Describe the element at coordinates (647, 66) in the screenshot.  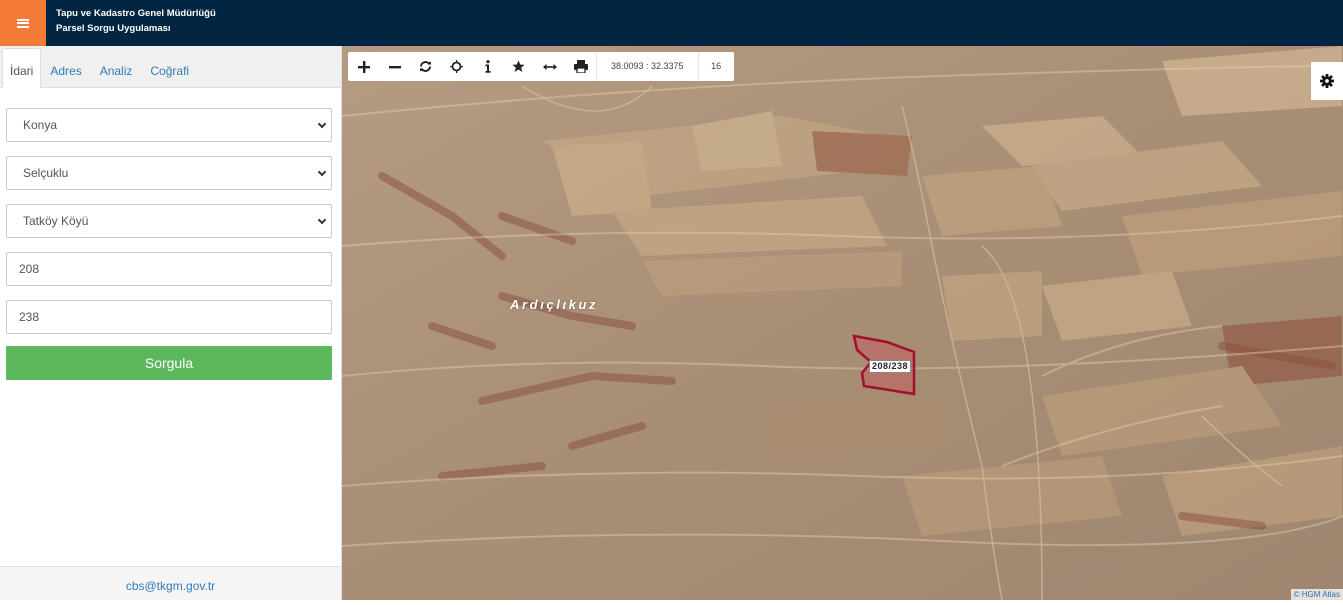
I see `coordinate-display: 38.0093 : 32.3375` at that location.